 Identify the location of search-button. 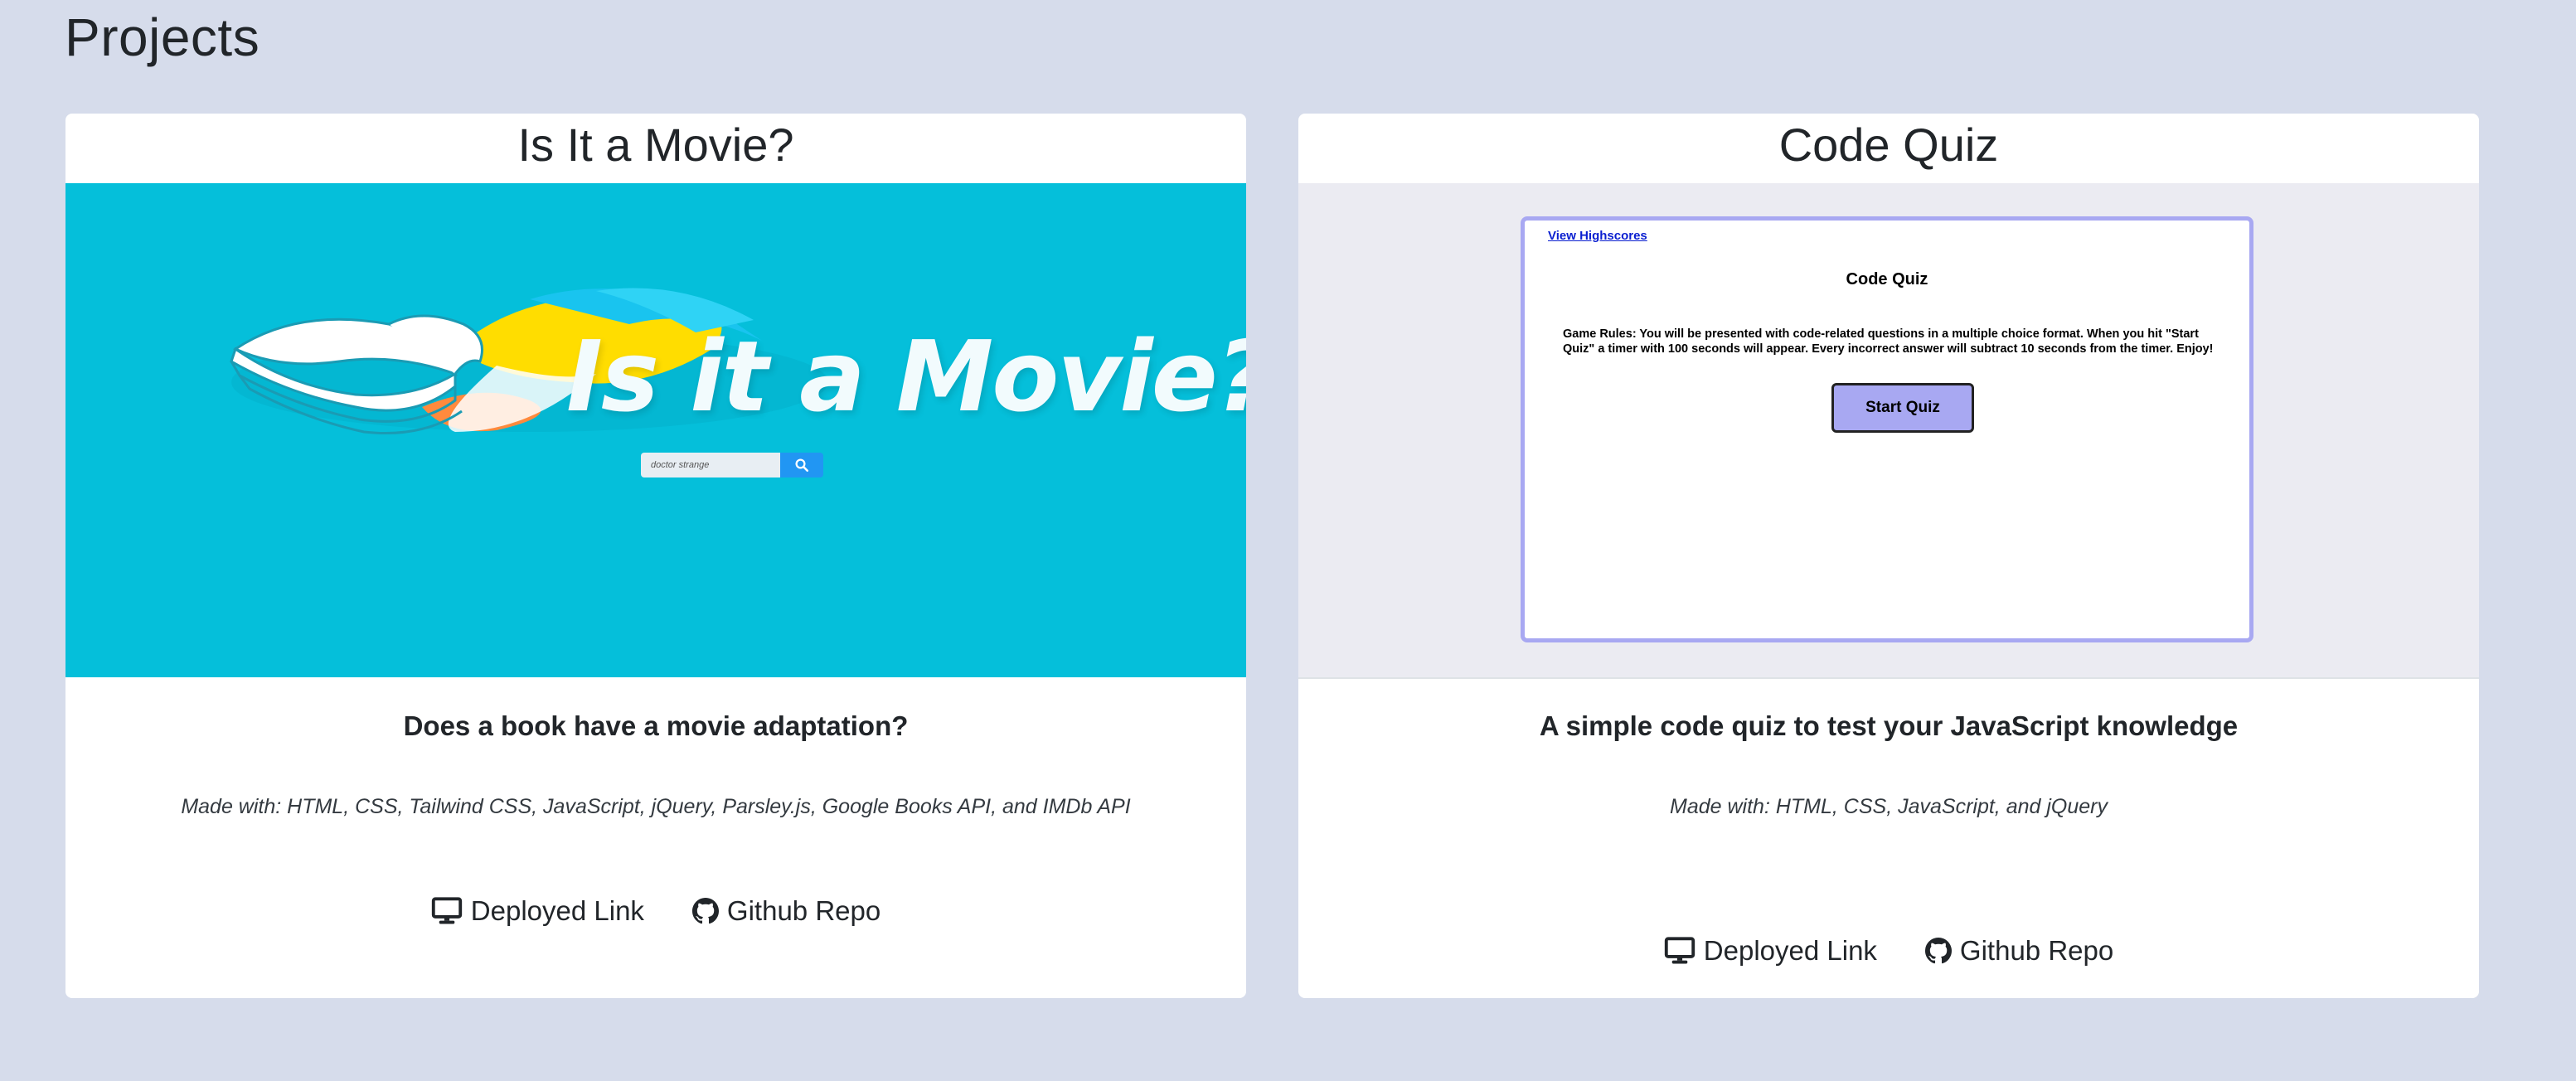
(801, 465).